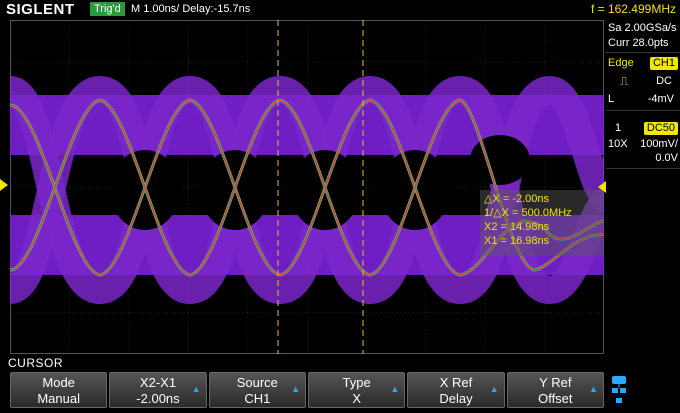  Describe the element at coordinates (633, 9) in the screenshot. I see `frequency-counter: f = 162.499MHz` at that location.